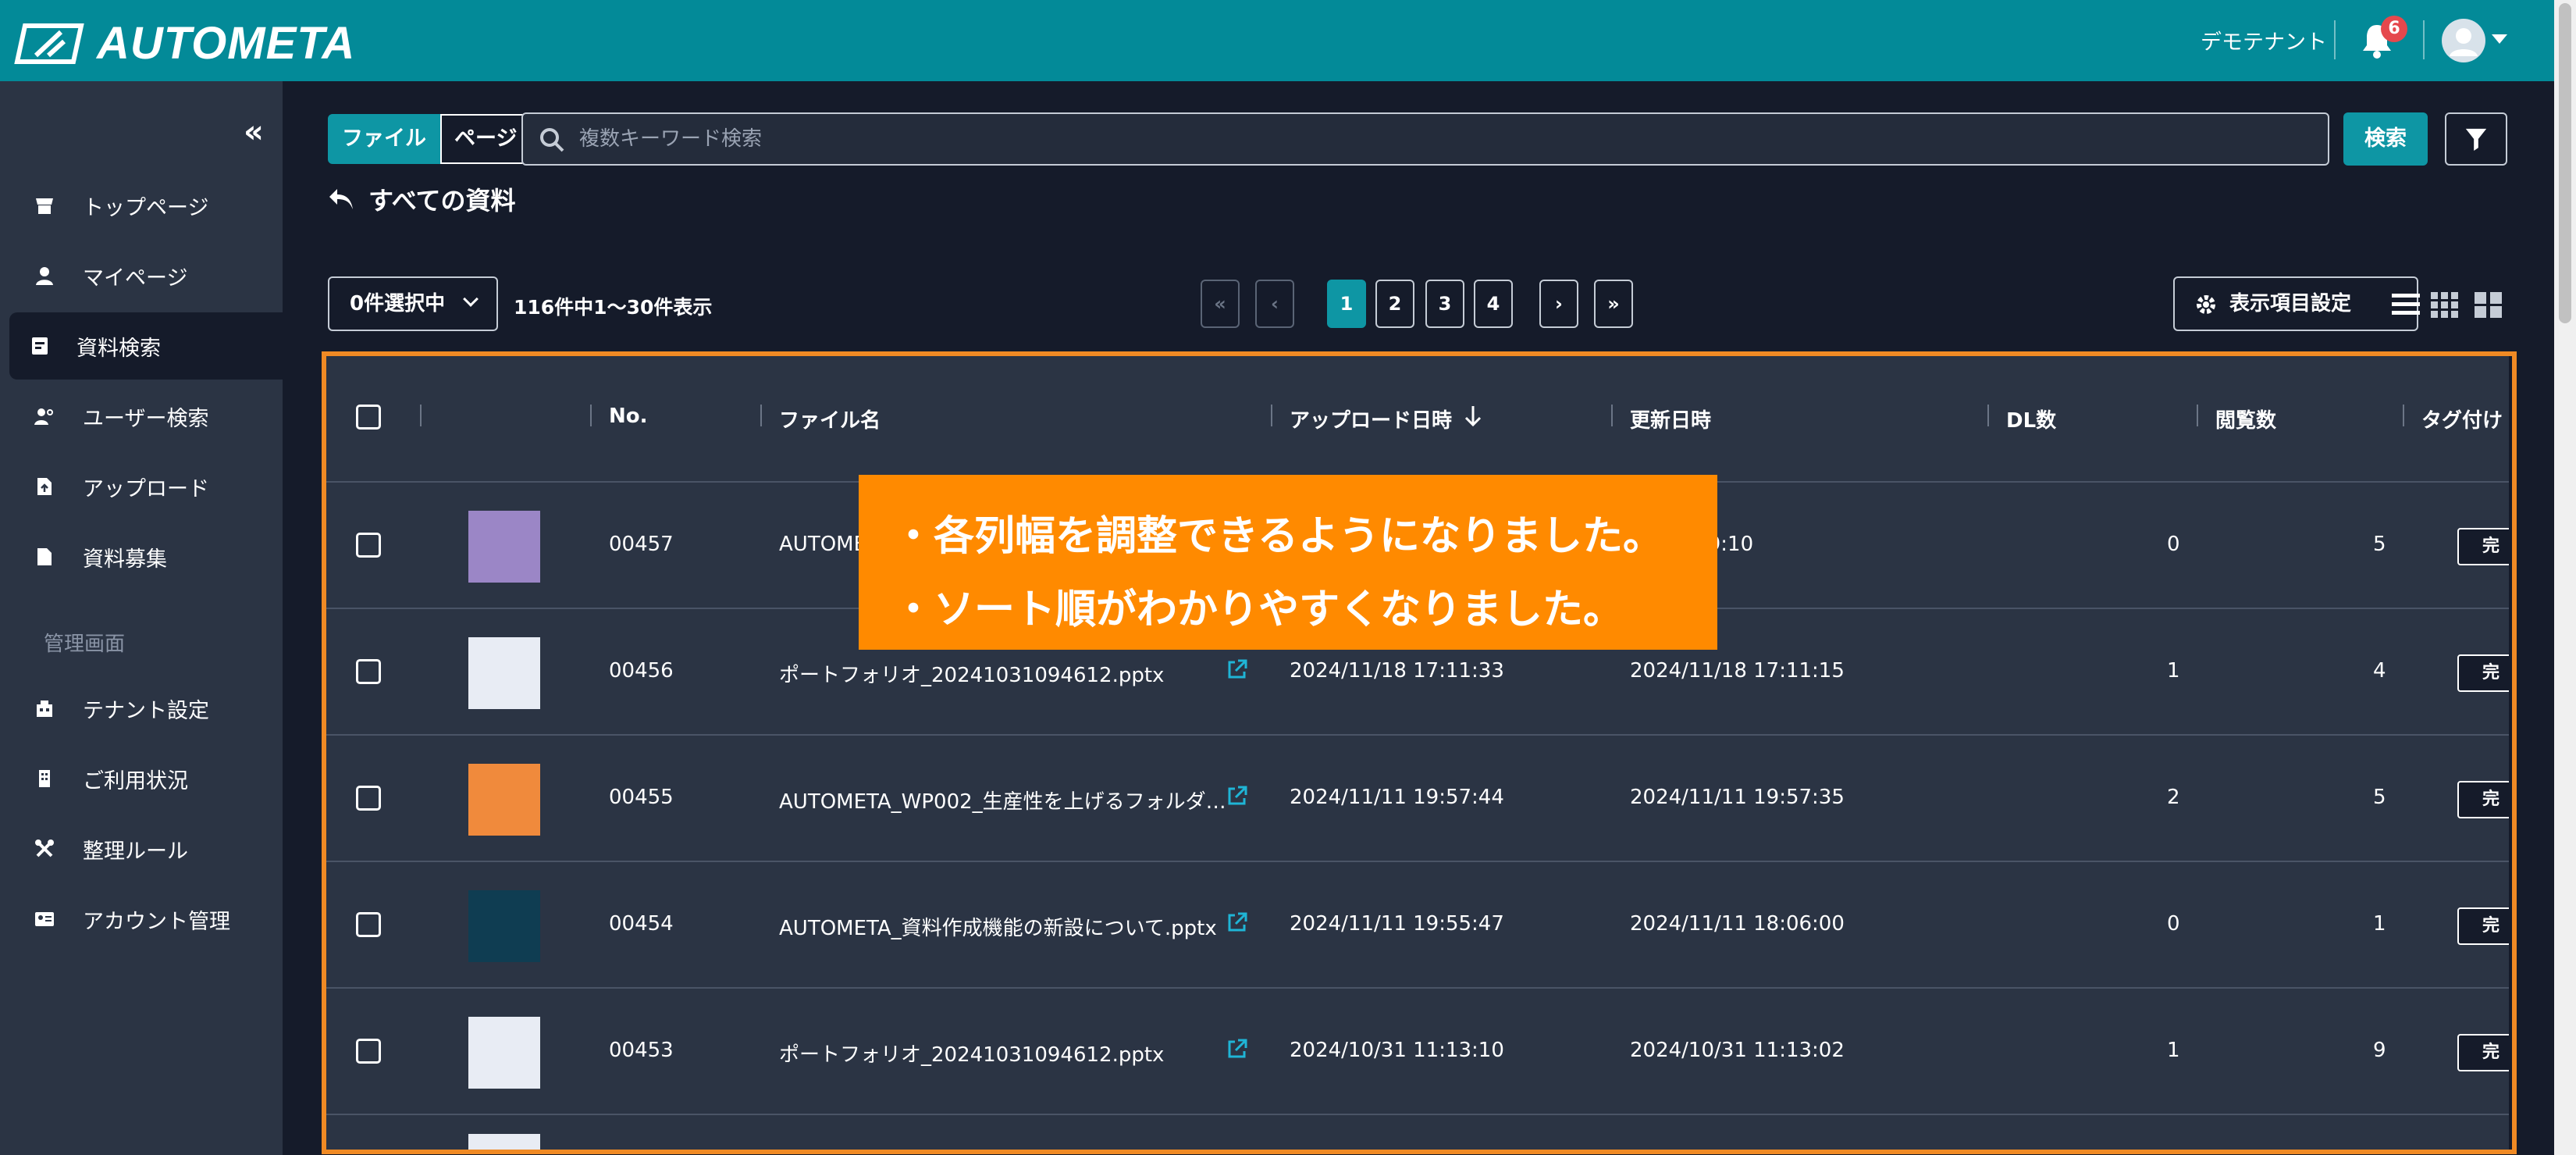 This screenshot has width=2576, height=1155. I want to click on store-icon, so click(44, 206).